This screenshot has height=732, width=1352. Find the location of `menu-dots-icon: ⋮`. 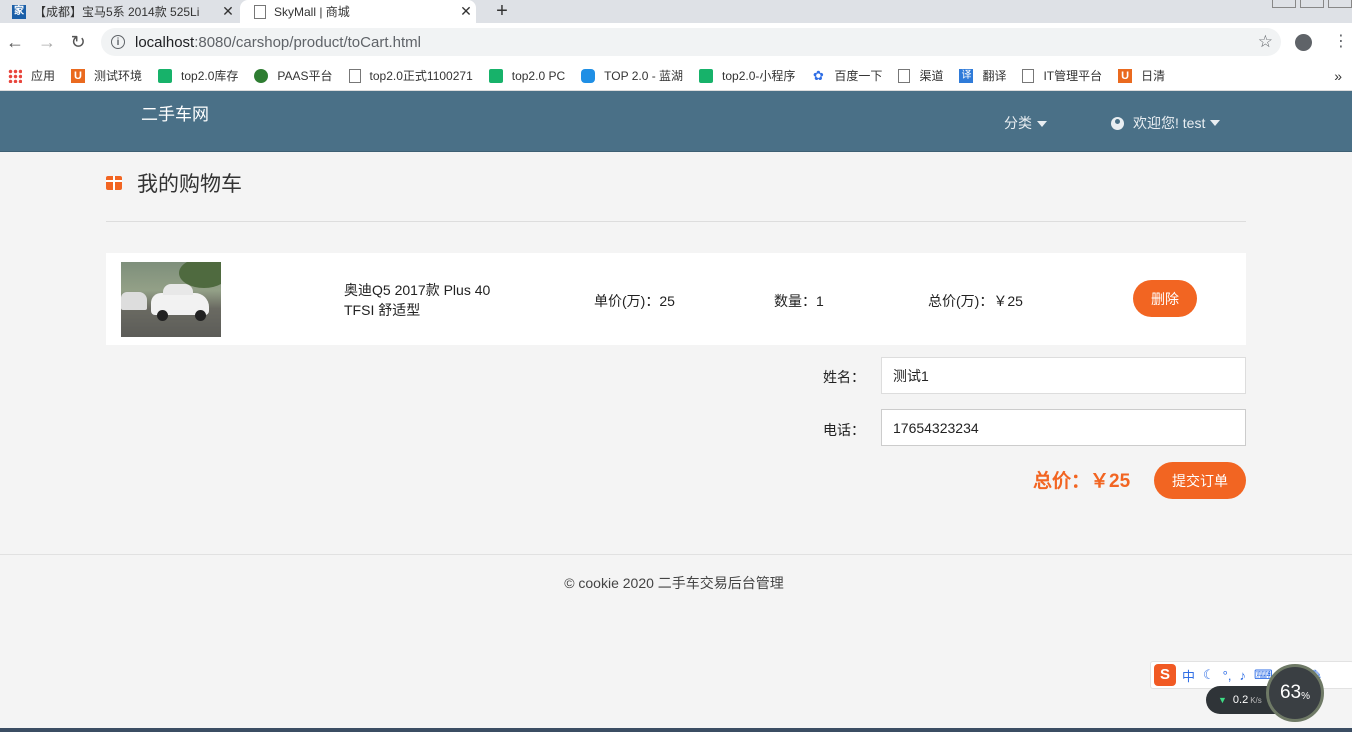

menu-dots-icon: ⋮ is located at coordinates (1341, 42).